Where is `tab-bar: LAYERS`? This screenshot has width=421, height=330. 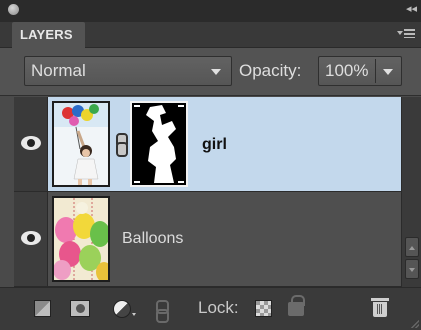
tab-bar: LAYERS is located at coordinates (210, 35).